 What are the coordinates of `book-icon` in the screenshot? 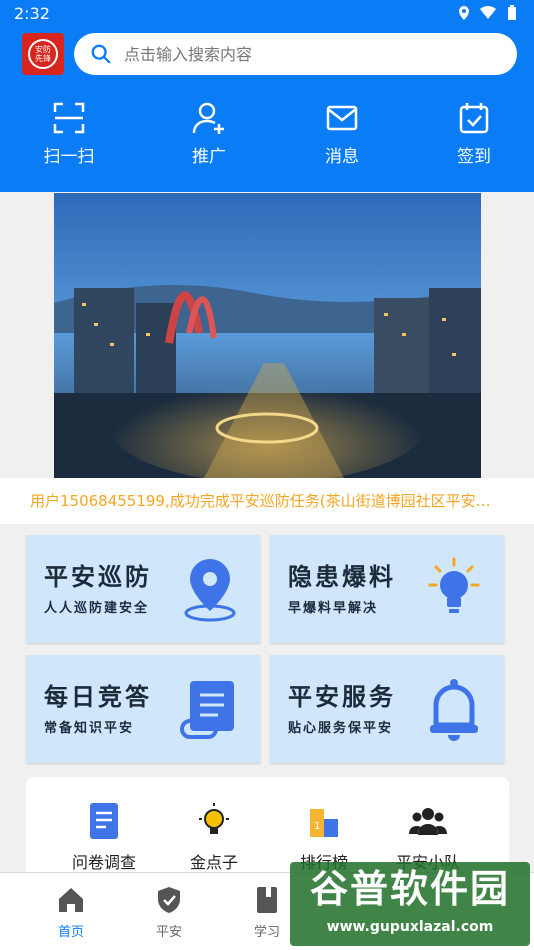 It's located at (267, 900).